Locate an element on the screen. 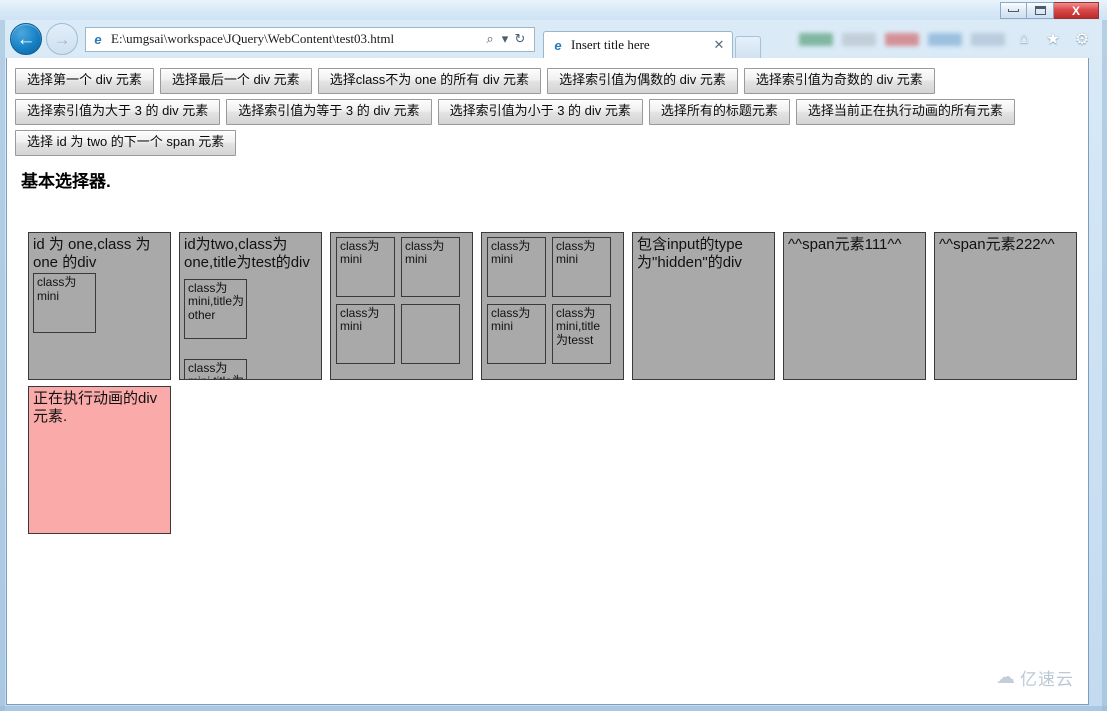  select-last-div-button: 选择最后一个 div 元素 is located at coordinates (235, 81).